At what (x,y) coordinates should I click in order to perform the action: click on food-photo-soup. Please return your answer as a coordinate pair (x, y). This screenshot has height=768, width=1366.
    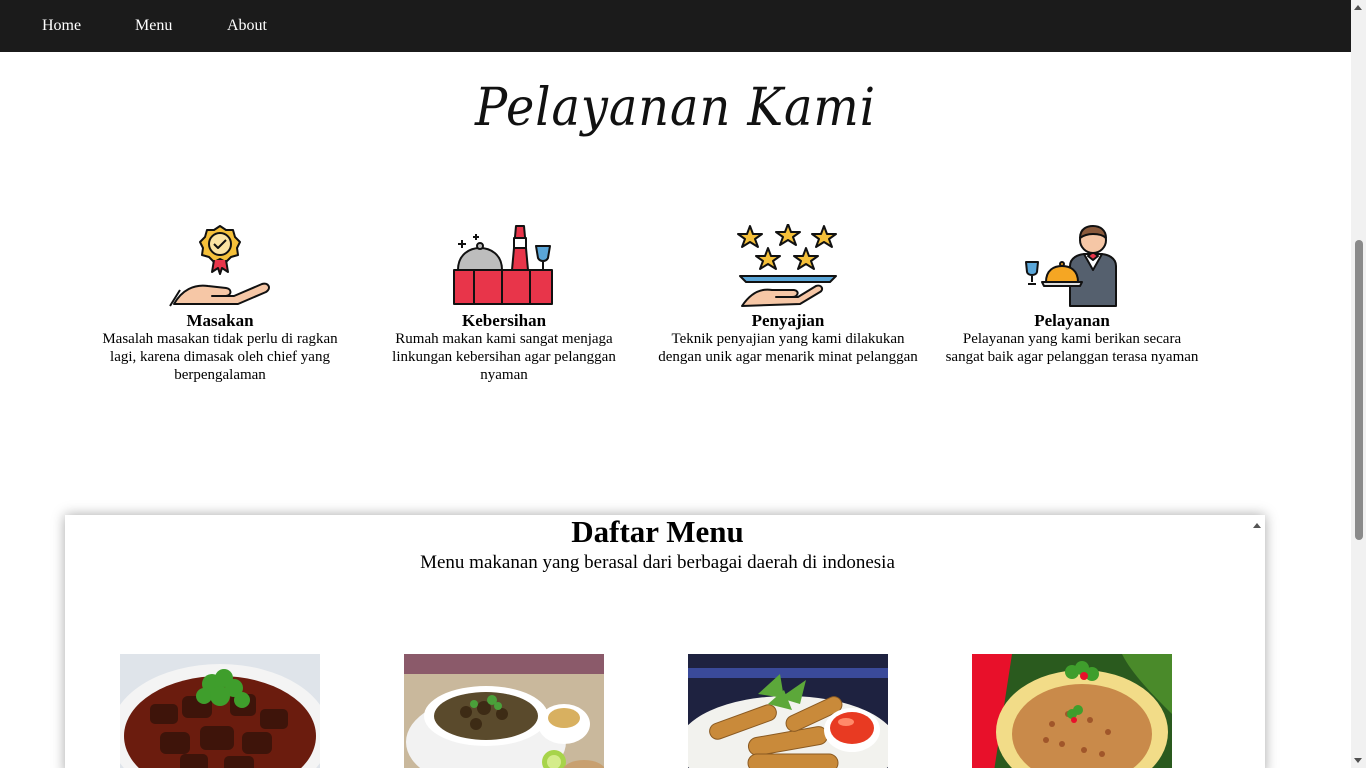
    Looking at the image, I should click on (504, 711).